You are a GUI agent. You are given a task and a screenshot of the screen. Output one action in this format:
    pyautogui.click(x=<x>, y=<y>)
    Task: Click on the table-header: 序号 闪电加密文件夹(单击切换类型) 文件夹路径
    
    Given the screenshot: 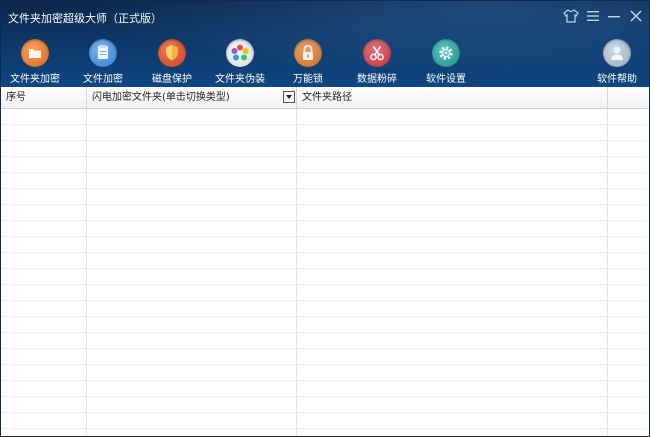 What is the action you would take?
    pyautogui.click(x=325, y=98)
    